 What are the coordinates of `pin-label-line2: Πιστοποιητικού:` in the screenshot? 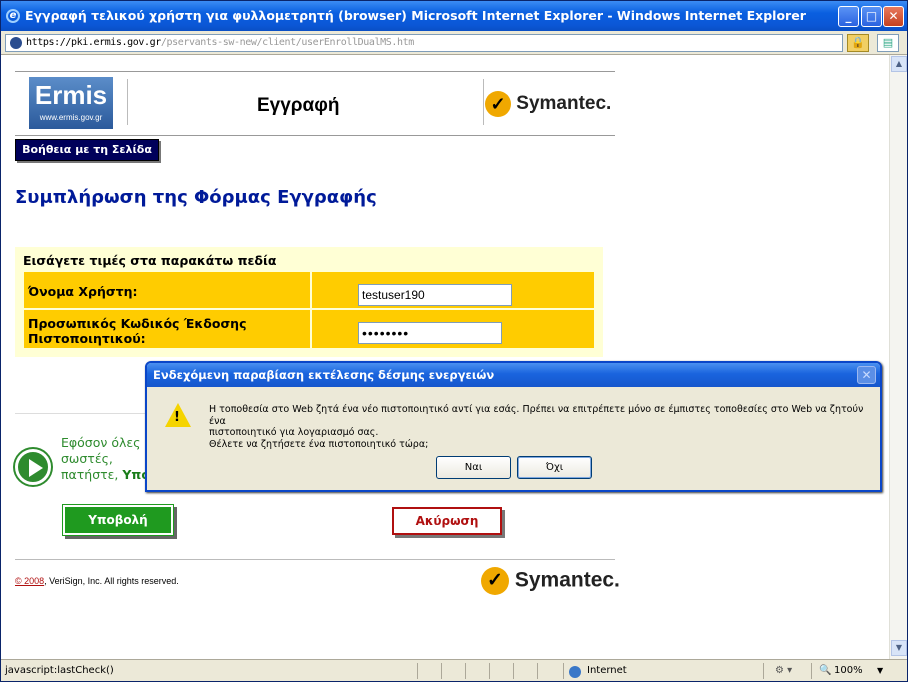 It's located at (87, 338).